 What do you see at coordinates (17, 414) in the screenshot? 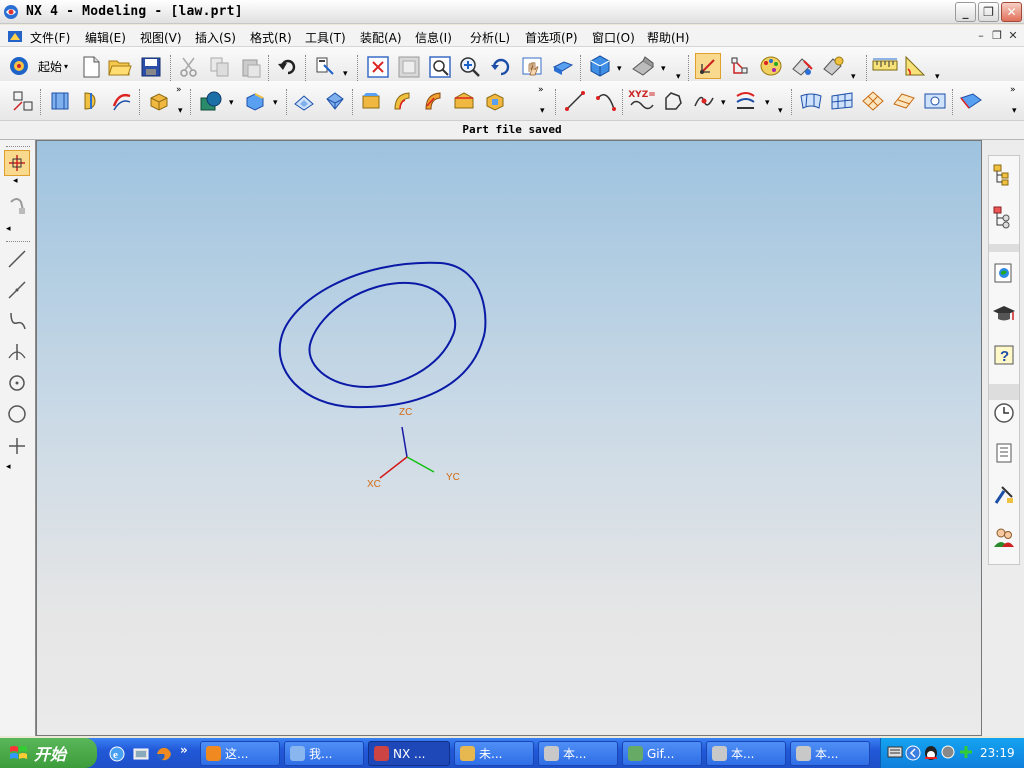
I see `circle-icon` at bounding box center [17, 414].